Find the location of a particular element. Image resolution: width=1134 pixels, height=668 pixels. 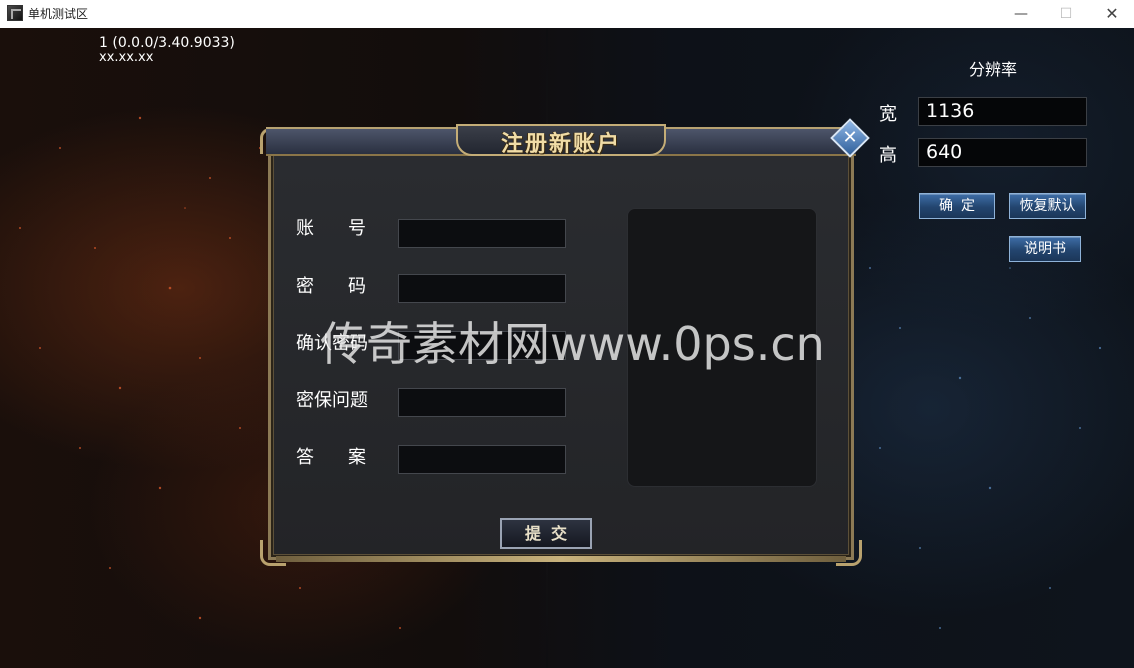

account-label: 账号 is located at coordinates (348, 228).